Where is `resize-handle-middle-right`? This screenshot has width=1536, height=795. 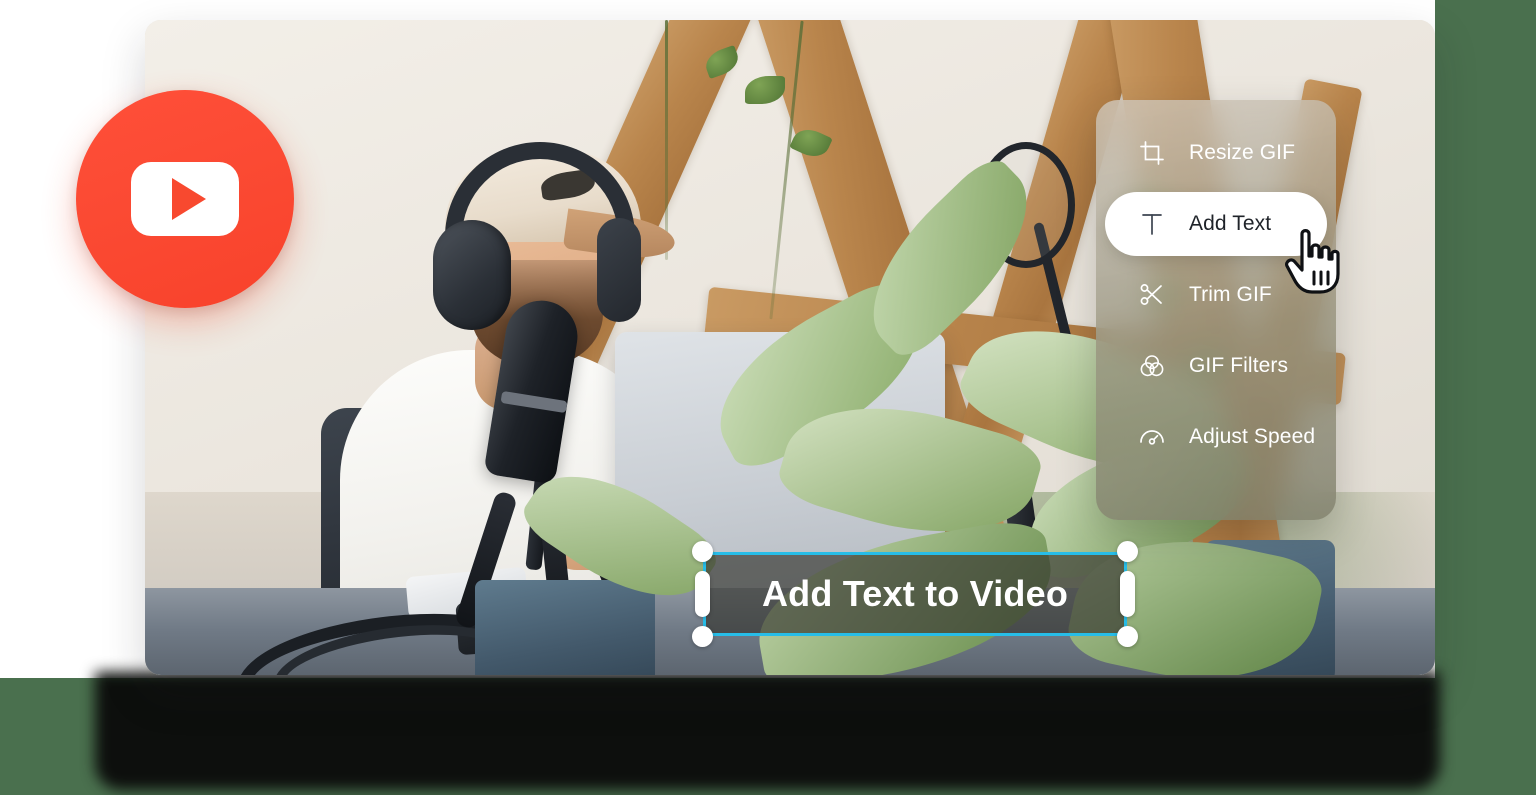 resize-handle-middle-right is located at coordinates (1127, 594).